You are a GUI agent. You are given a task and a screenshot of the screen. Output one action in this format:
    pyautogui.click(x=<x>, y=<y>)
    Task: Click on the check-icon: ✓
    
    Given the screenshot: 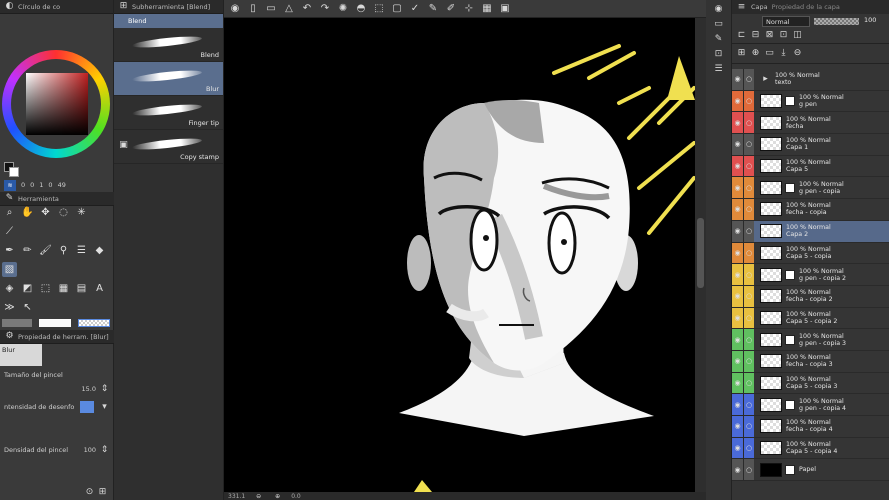 What is the action you would take?
    pyautogui.click(x=415, y=8)
    